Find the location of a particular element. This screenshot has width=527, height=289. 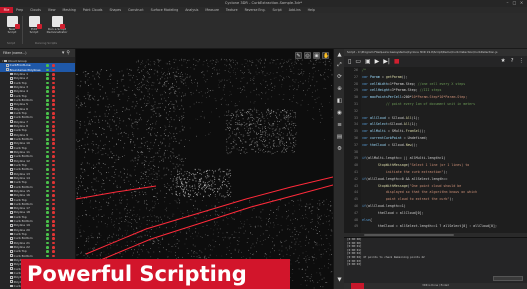

code-line: 46 if(allCloud.length==1) is located at coordinates (375, 207).